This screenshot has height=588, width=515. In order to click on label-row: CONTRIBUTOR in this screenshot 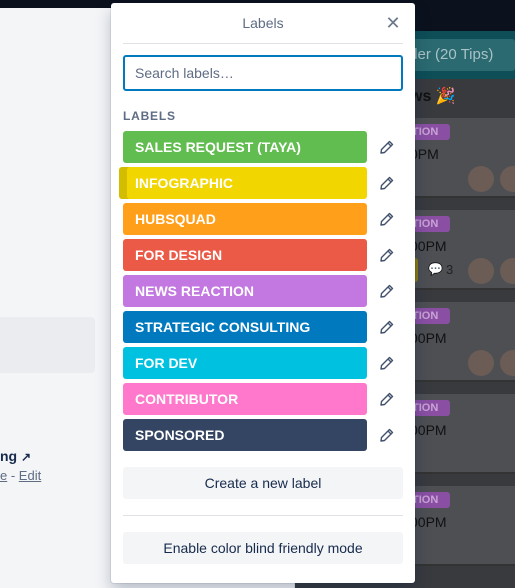, I will do `click(263, 399)`.